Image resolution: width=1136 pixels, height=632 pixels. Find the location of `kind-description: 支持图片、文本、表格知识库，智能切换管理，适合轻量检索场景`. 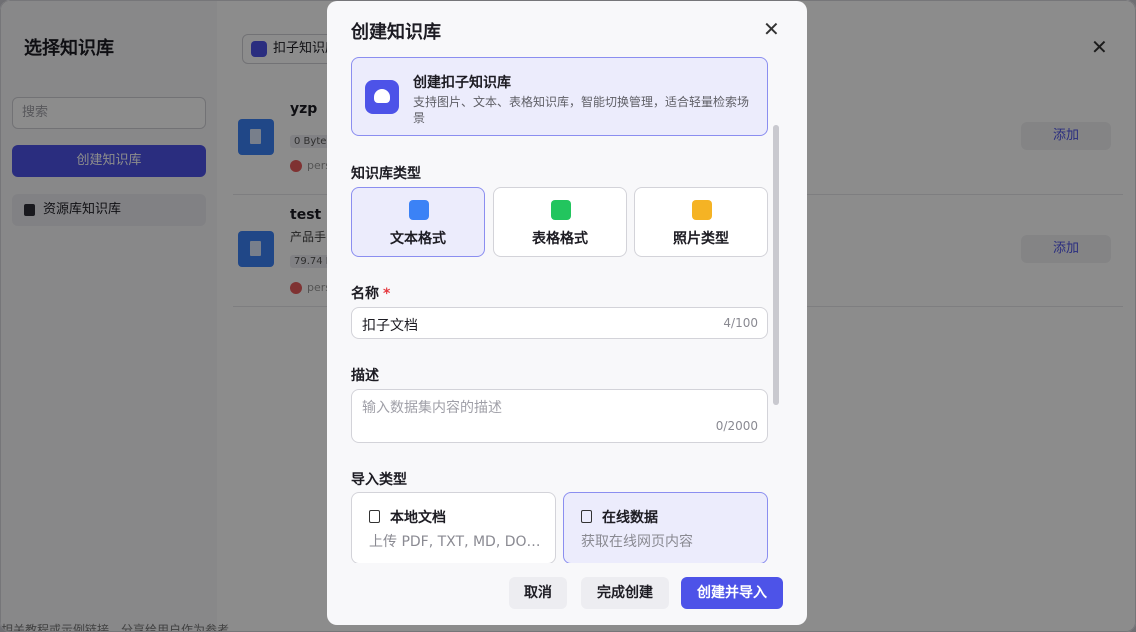

kind-description: 支持图片、文本、表格知识库，智能切换管理，适合轻量检索场景 is located at coordinates (581, 110).